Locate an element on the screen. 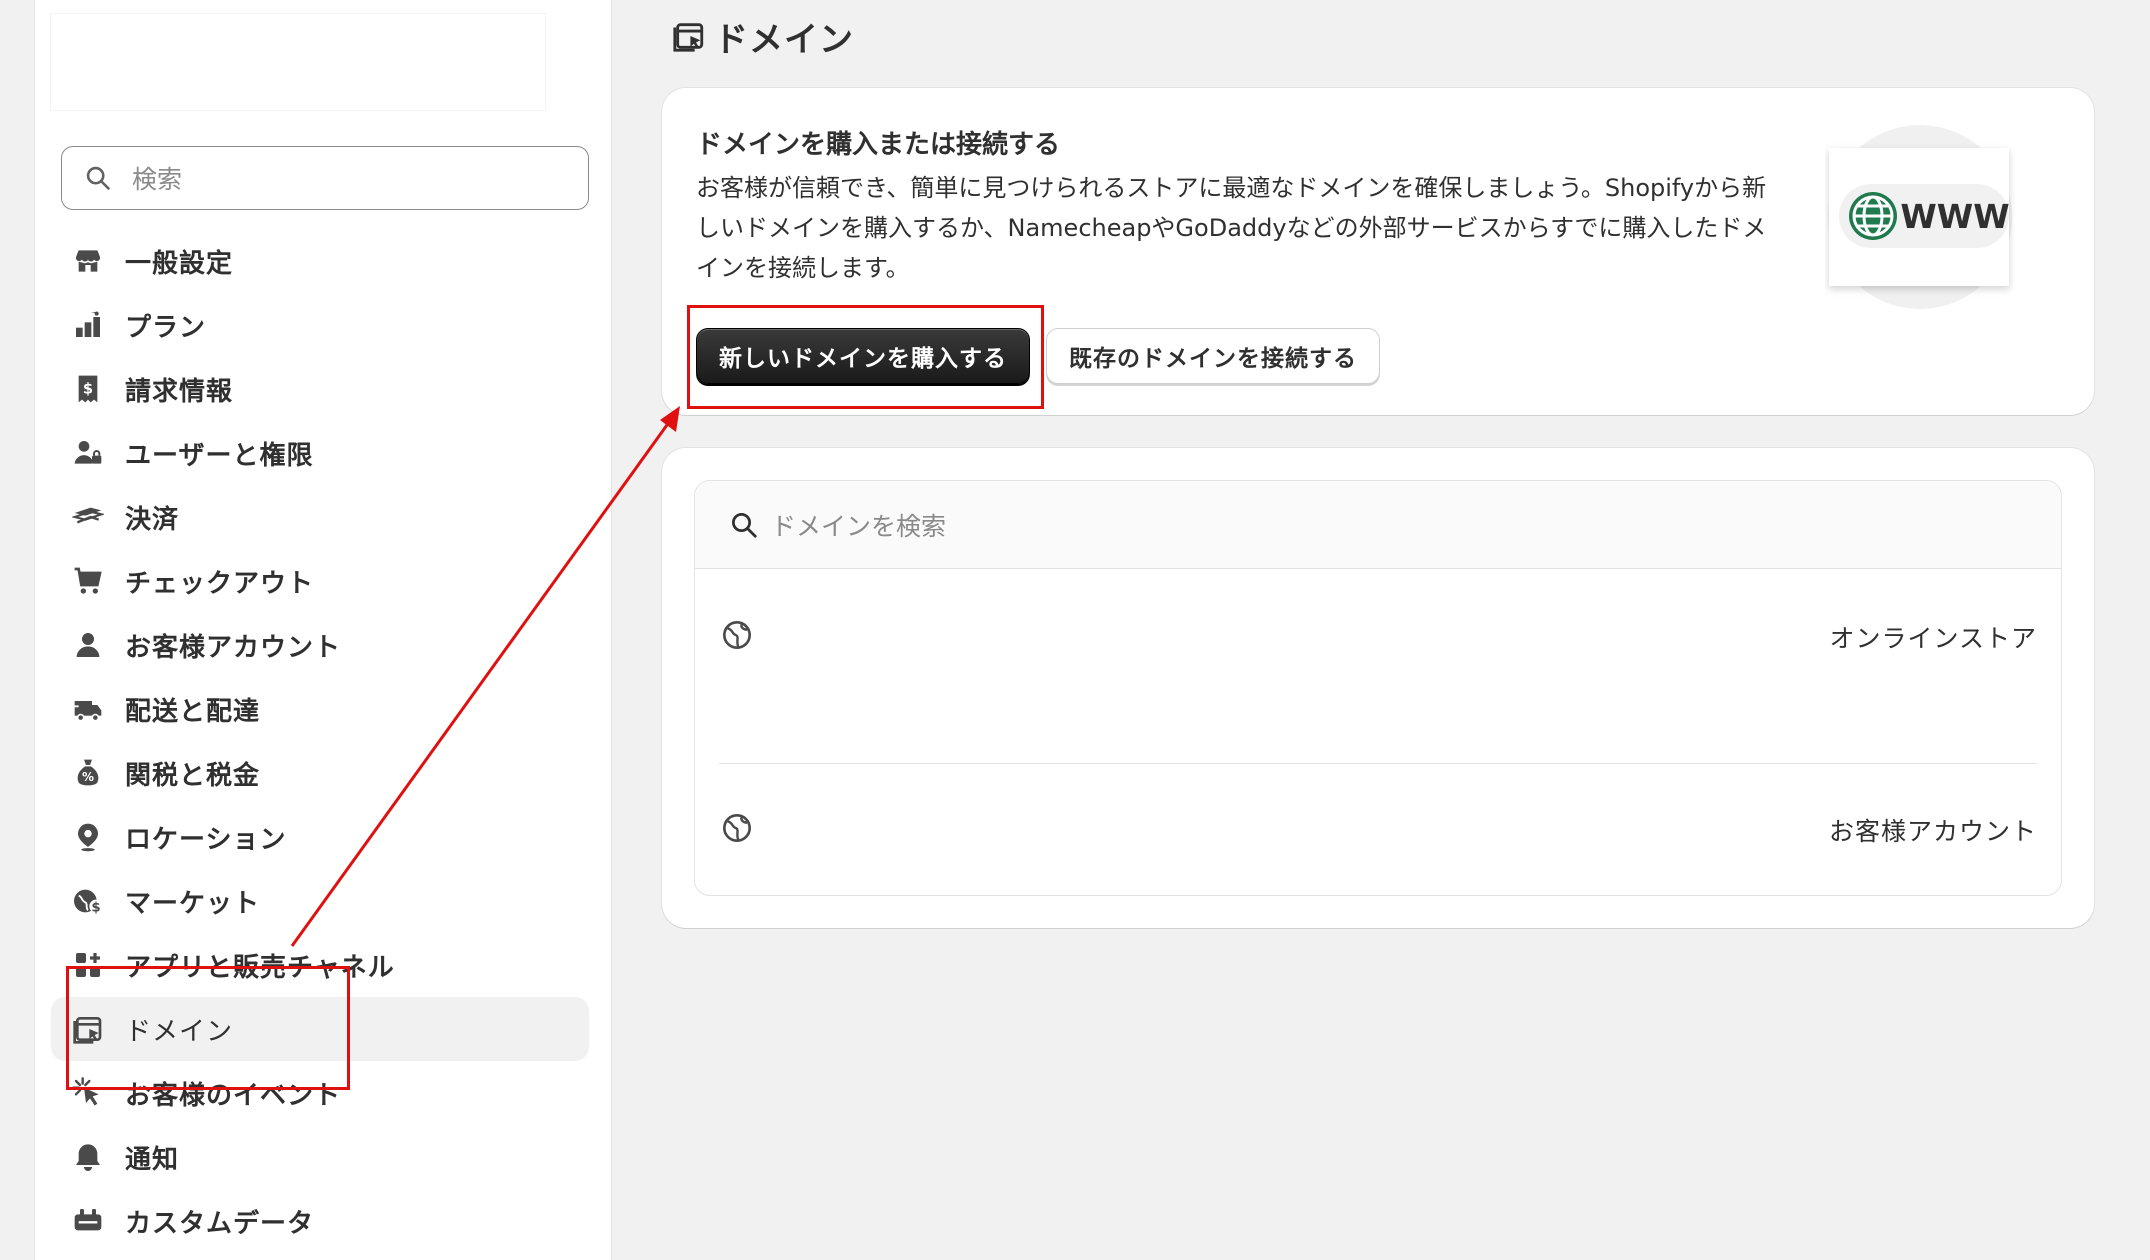  domain-usage-tag: お客様アカウント is located at coordinates (1932, 831).